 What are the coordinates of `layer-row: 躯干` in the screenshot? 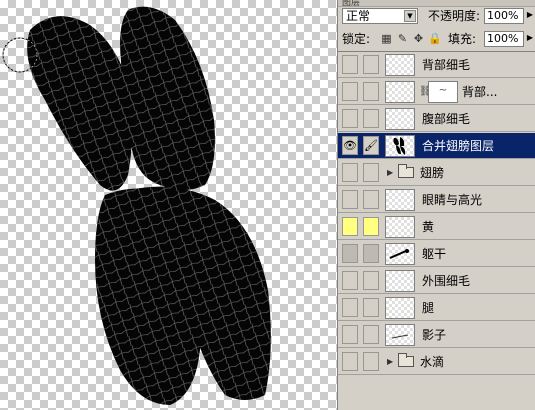 It's located at (436, 254).